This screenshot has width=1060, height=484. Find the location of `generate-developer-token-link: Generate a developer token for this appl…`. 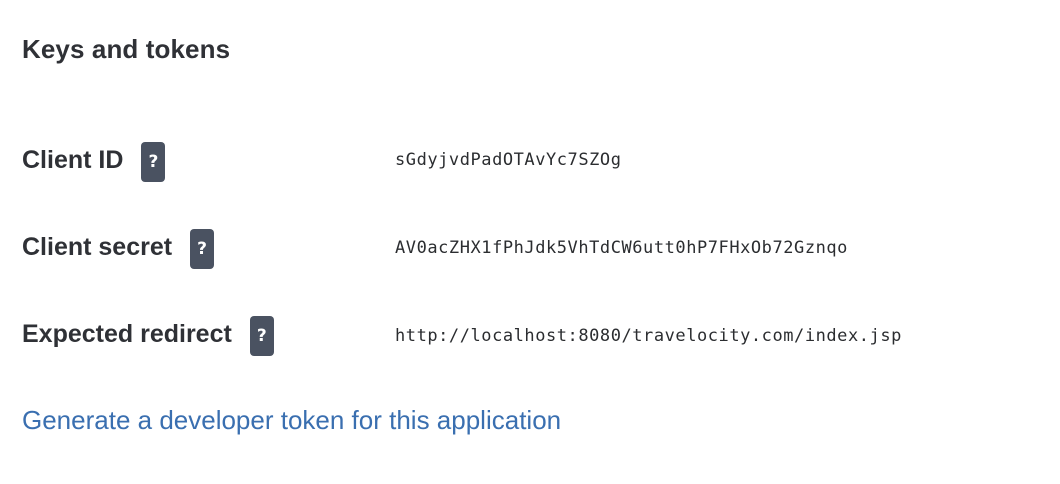

generate-developer-token-link: Generate a developer token for this appl… is located at coordinates (291, 420).